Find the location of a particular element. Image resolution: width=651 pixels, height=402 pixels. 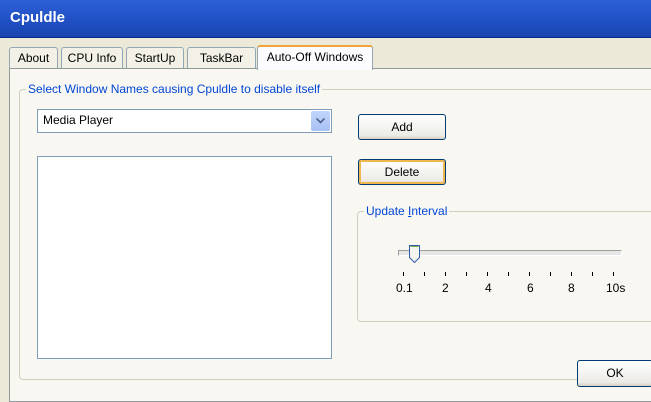

tick-label-0-1: 0.1 is located at coordinates (404, 288).